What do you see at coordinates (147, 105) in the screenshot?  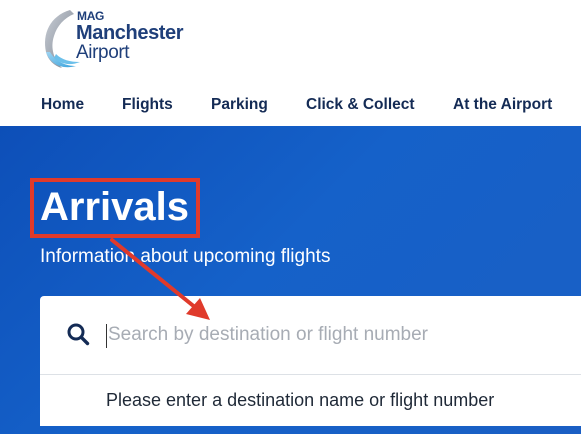 I see `nav-item-flights: Flights` at bounding box center [147, 105].